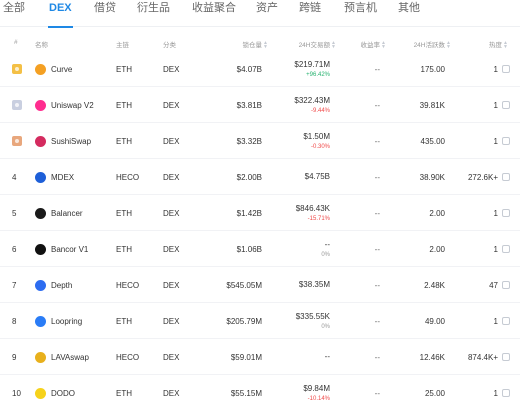 Image resolution: width=520 pixels, height=400 pixels. I want to click on heat-cell: 47, so click(499, 285).